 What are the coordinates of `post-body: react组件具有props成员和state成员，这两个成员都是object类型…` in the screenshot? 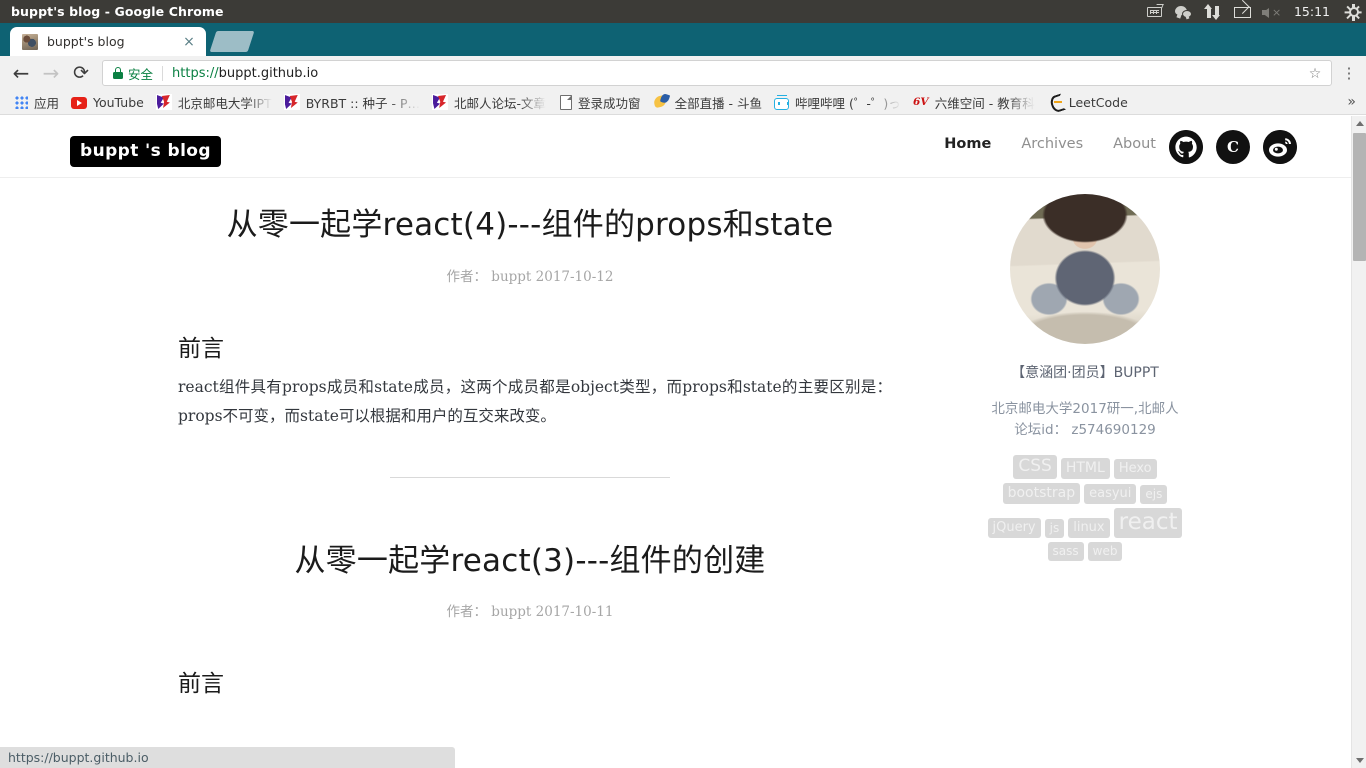 It's located at (535, 401).